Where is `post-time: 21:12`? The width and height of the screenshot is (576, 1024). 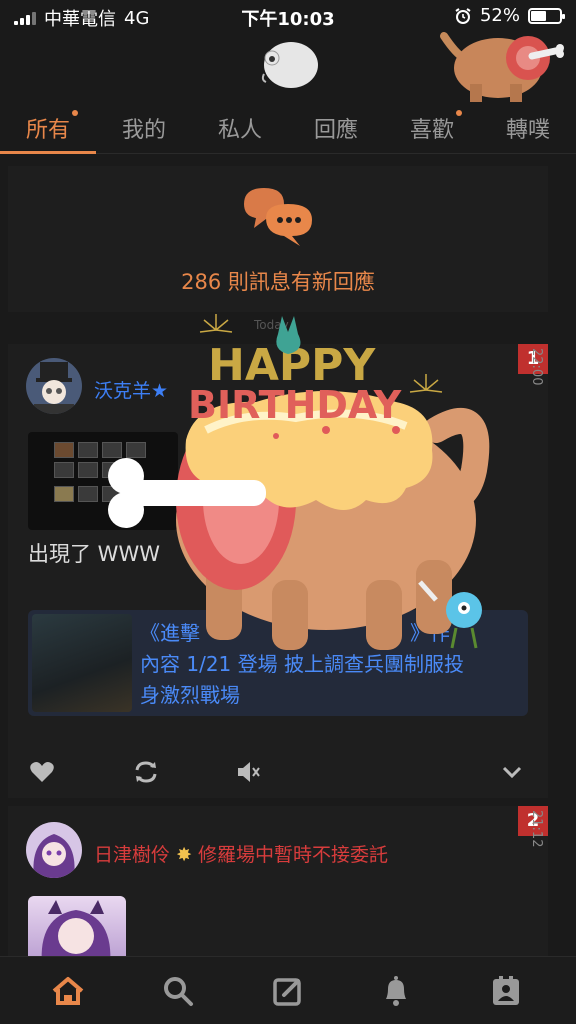
post-time: 21:12 is located at coordinates (536, 829).